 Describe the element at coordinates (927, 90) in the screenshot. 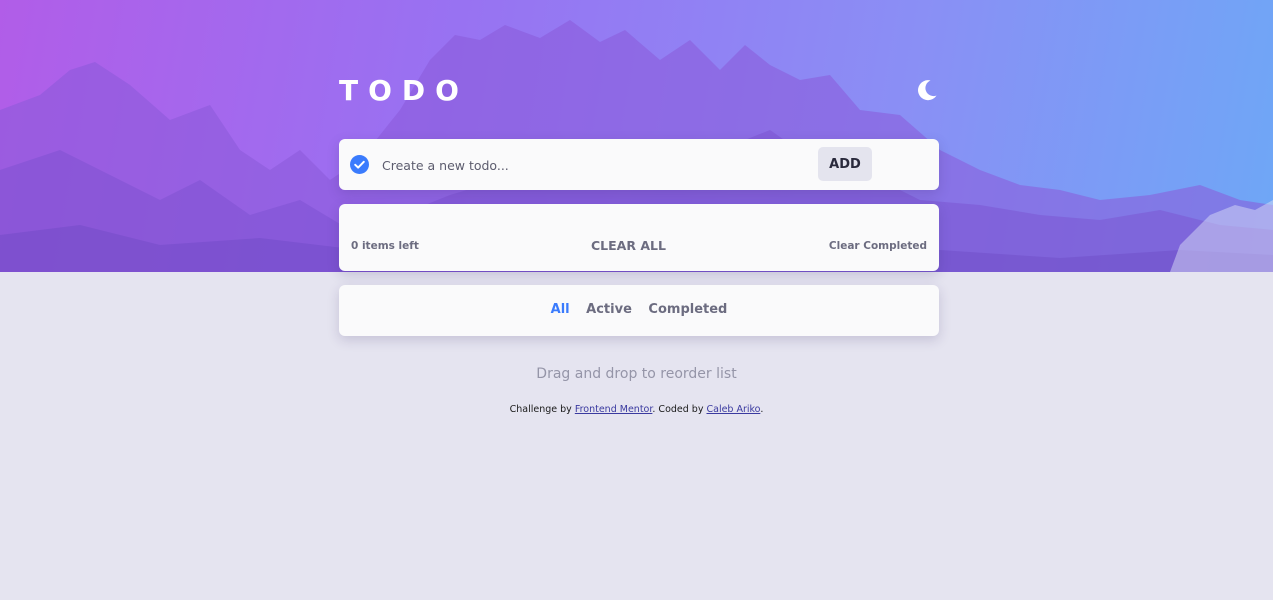

I see `moon-icon` at that location.